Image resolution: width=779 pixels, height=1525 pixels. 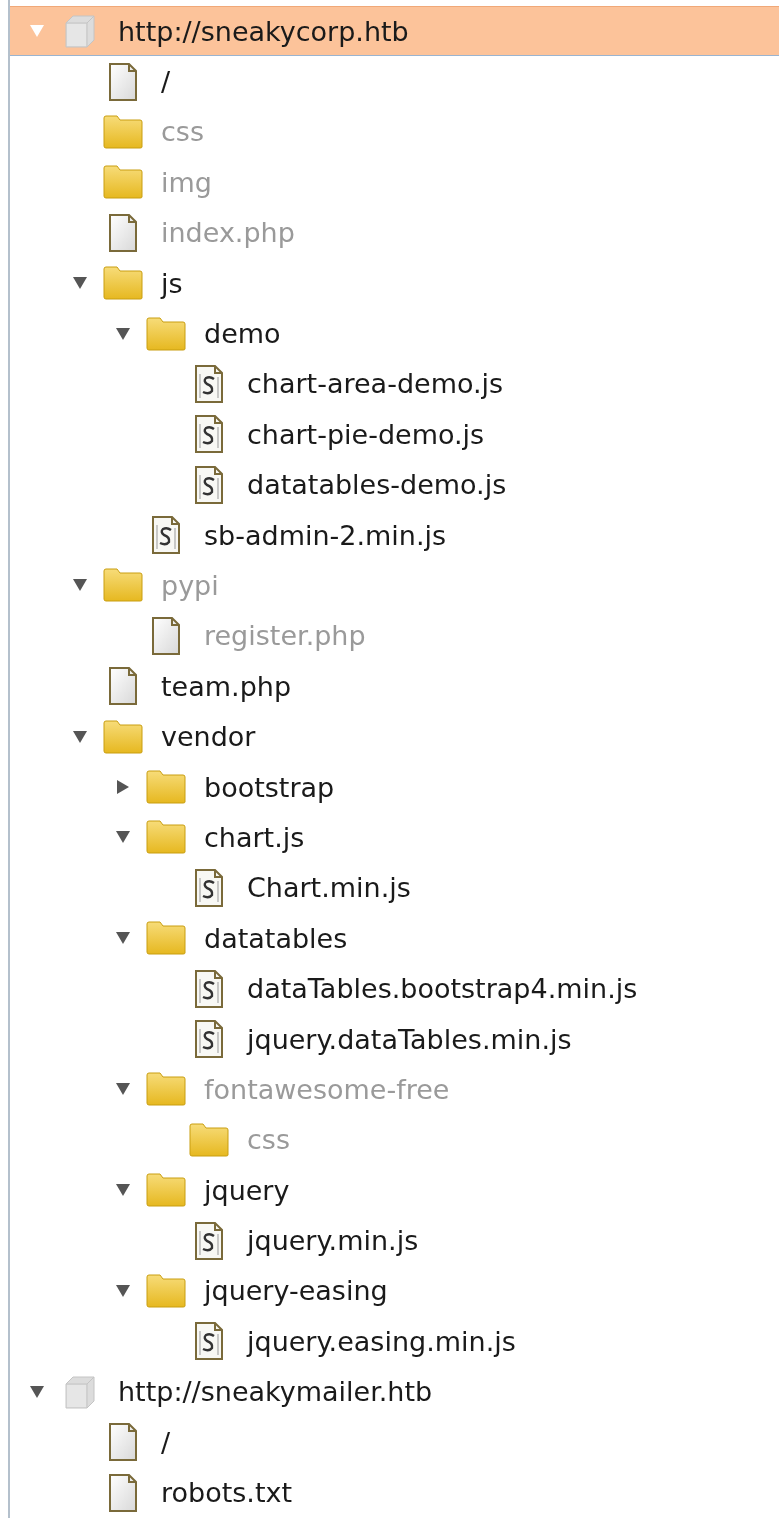 I want to click on node-label: sb-admin-2.min.js, so click(x=325, y=535).